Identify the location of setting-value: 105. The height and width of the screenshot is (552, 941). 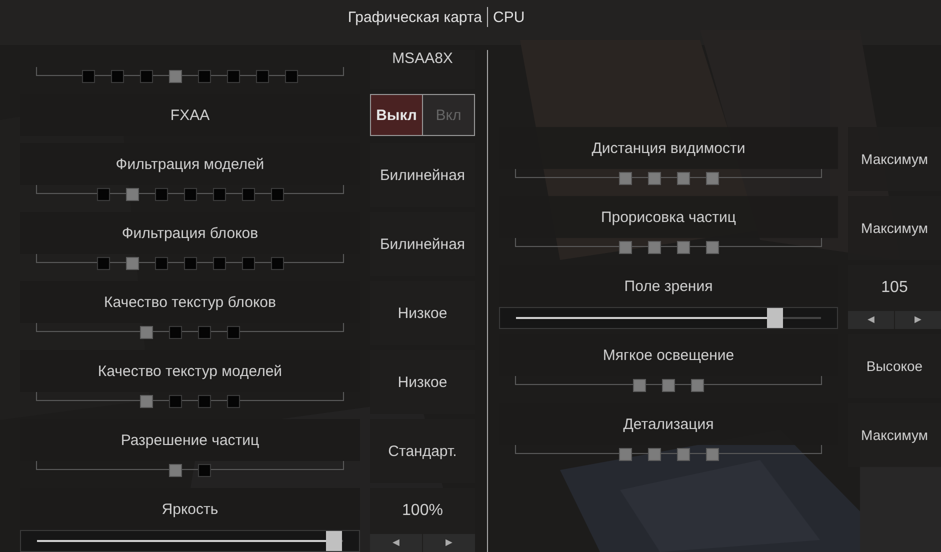
(894, 288).